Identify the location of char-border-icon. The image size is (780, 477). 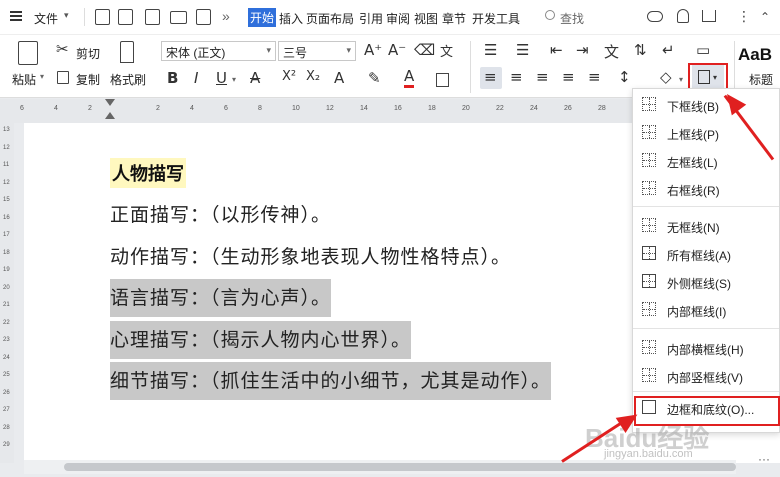
(442, 80).